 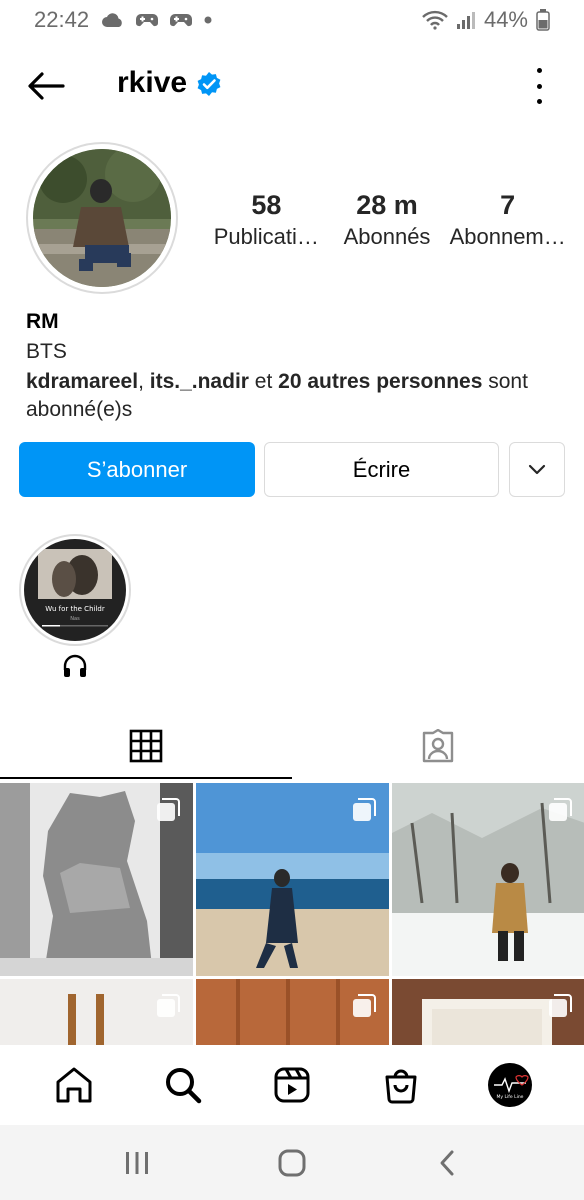 I want to click on avatar-photo, so click(x=102, y=218).